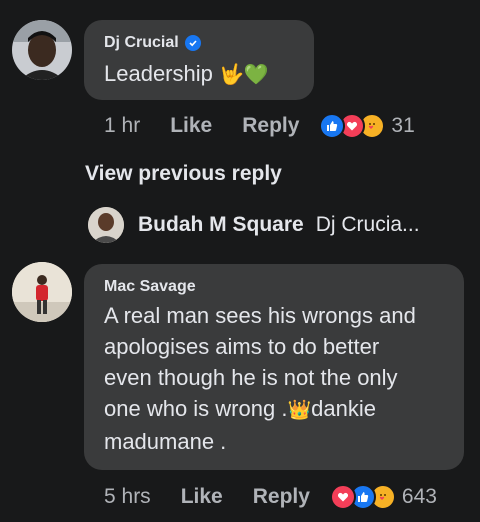 The image size is (480, 522). I want to click on verified-badge-icon, so click(192, 43).